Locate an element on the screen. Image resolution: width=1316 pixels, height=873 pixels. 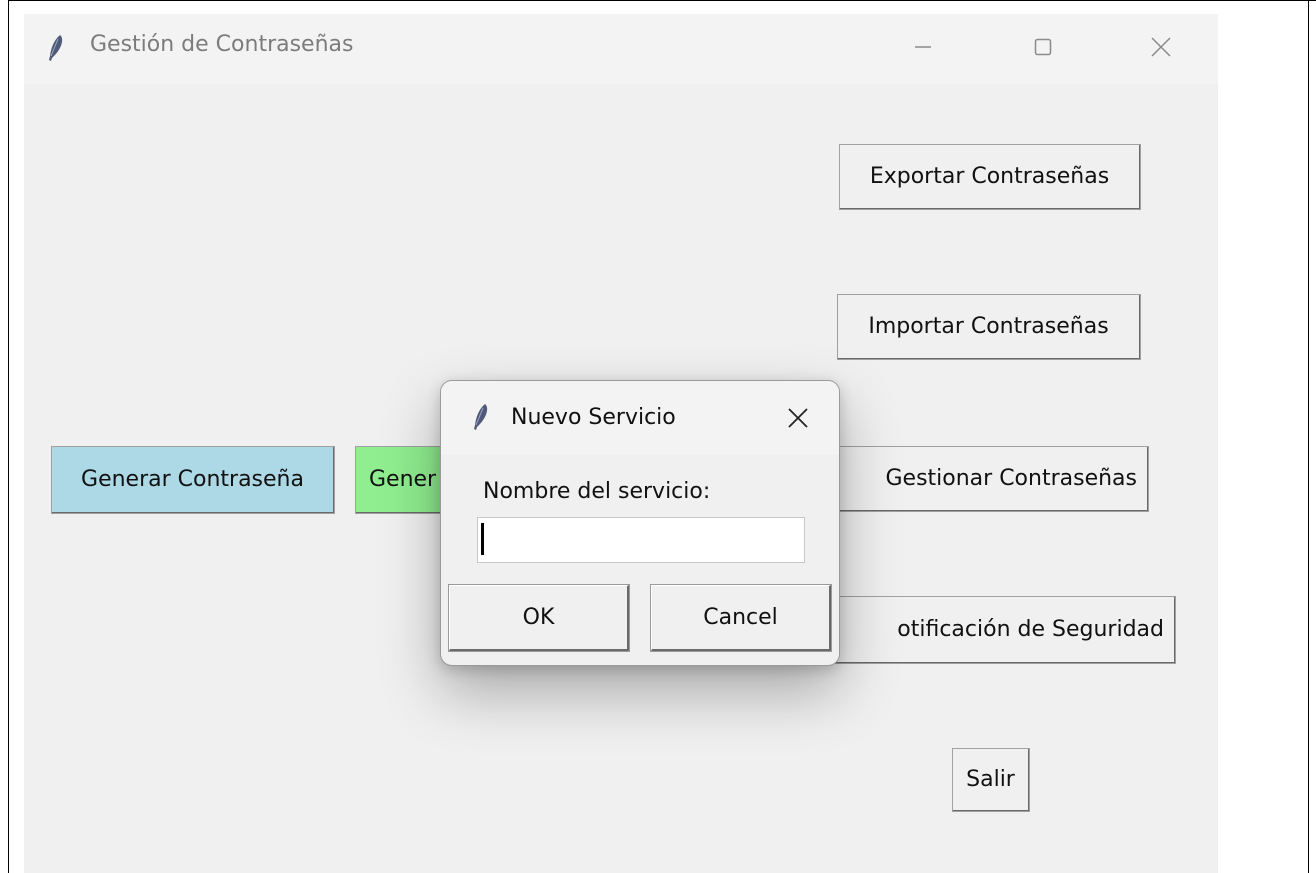
main-titlebar: Gestión de Contraseñas is located at coordinates (621, 49).